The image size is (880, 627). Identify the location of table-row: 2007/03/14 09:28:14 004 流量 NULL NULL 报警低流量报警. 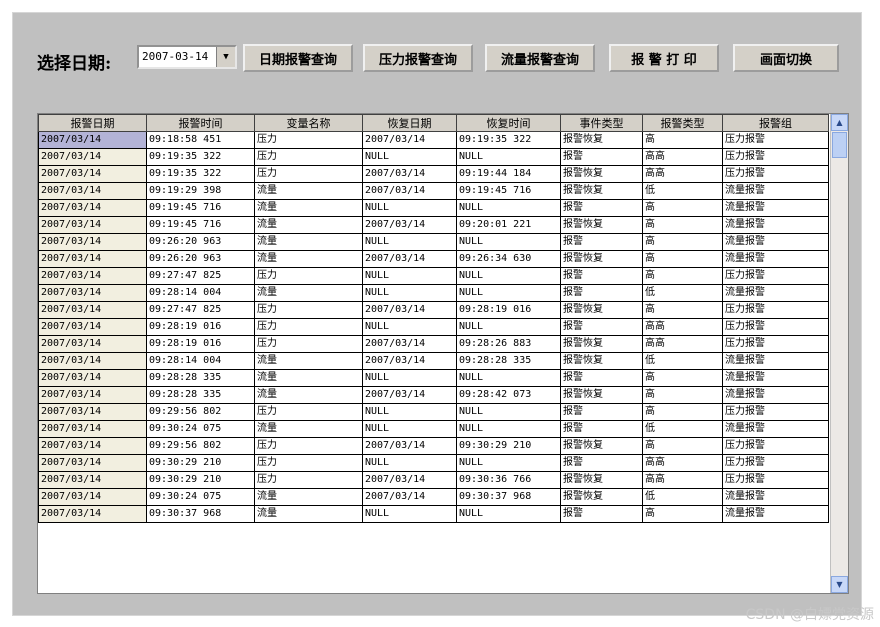
(433, 293).